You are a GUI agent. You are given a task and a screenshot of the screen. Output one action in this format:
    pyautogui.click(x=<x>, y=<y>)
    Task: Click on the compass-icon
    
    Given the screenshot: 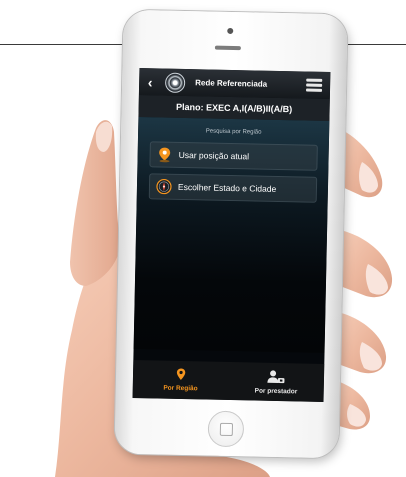 What is the action you would take?
    pyautogui.click(x=164, y=186)
    